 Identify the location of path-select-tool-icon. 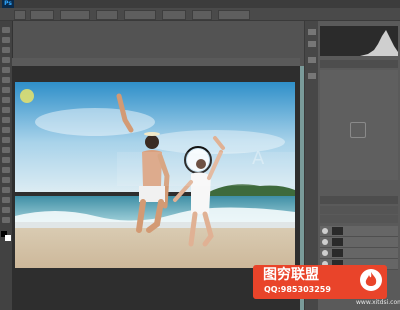
(6, 190).